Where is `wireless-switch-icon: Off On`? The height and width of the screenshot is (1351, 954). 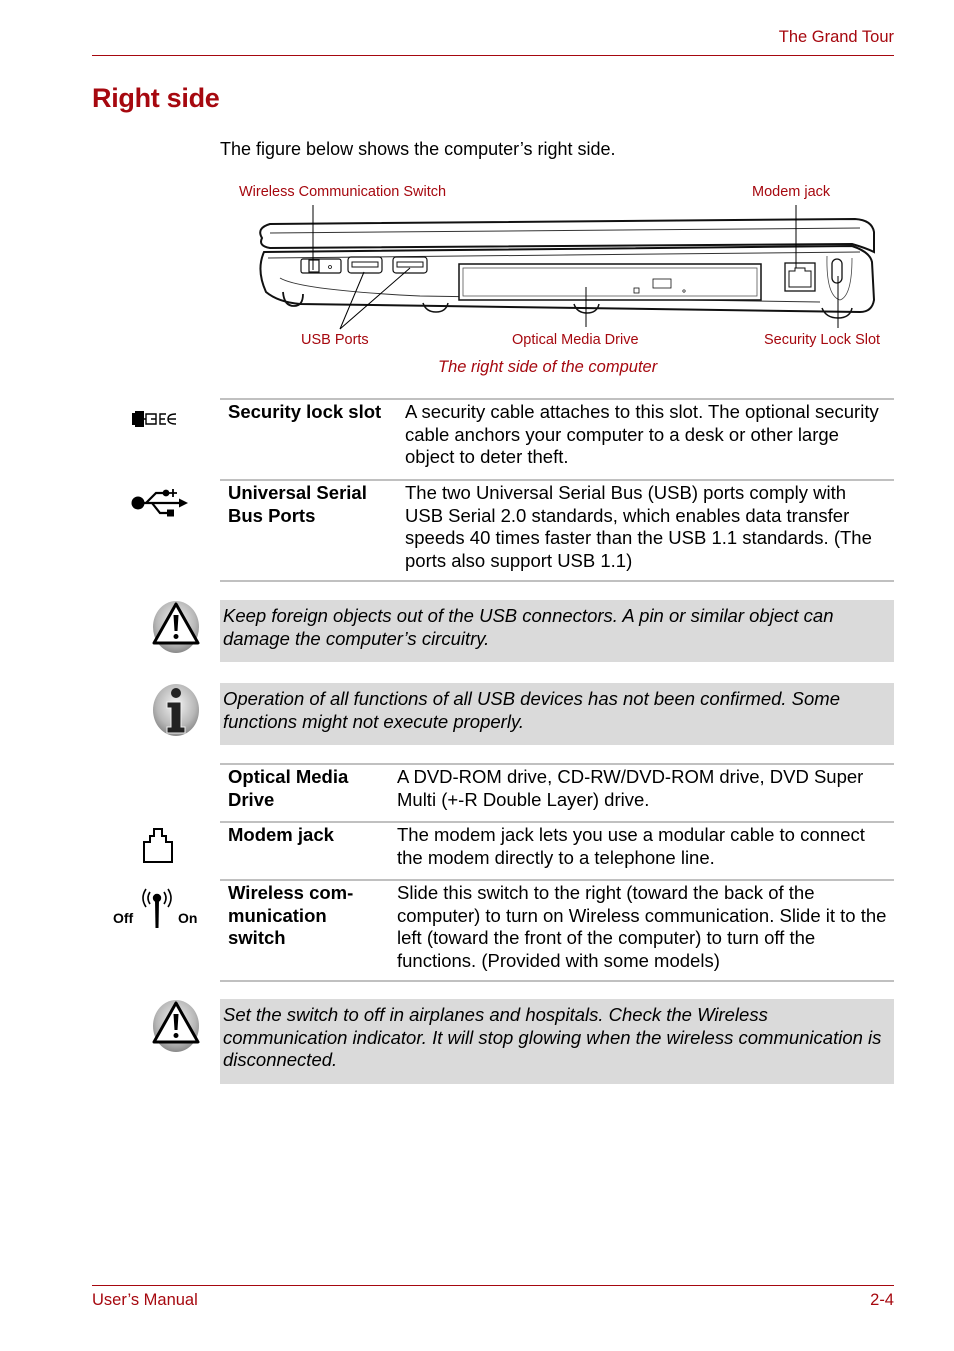 wireless-switch-icon: Off On is located at coordinates (158, 909).